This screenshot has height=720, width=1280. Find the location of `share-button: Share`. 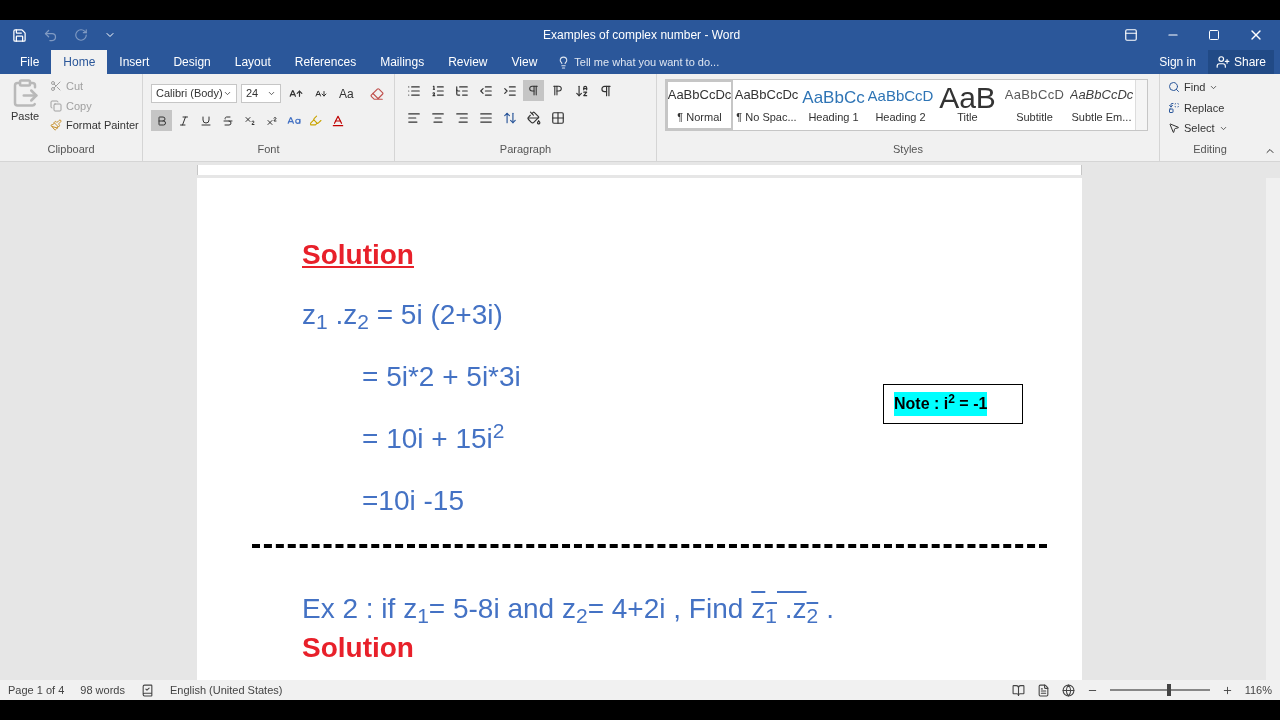

share-button: Share is located at coordinates (1240, 62).